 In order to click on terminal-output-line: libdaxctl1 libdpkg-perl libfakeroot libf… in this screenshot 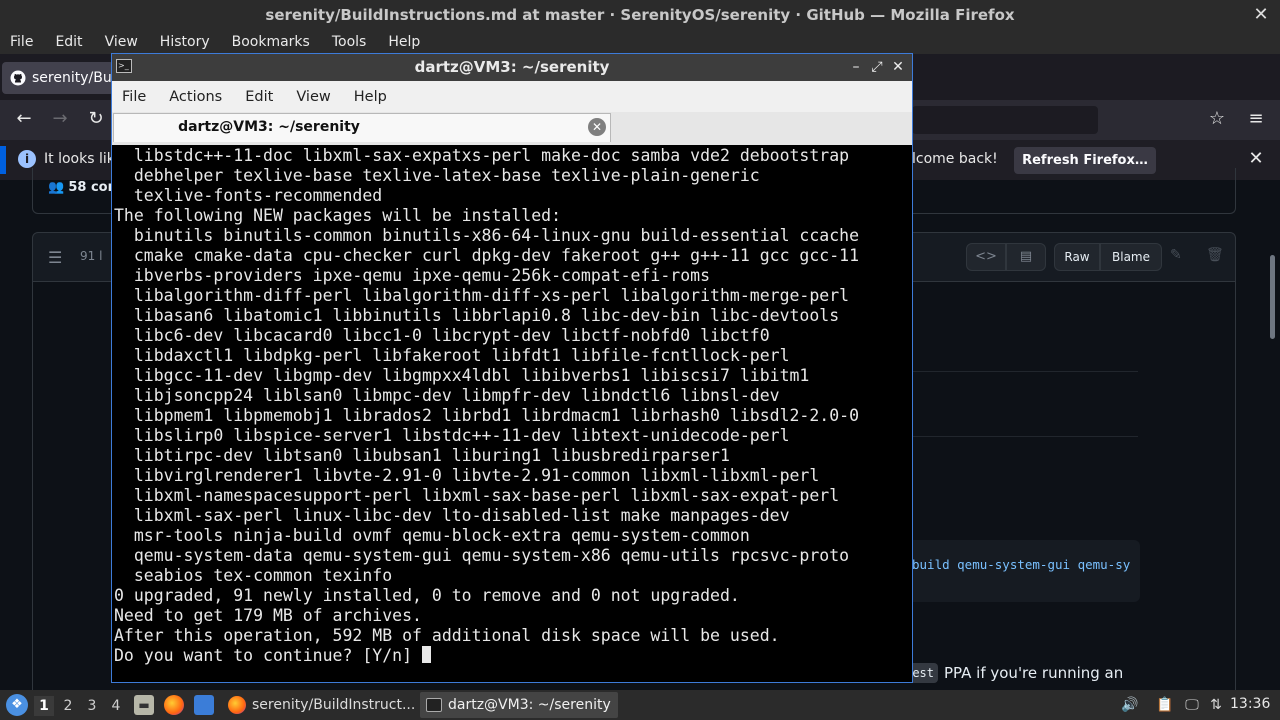, I will do `click(452, 355)`.